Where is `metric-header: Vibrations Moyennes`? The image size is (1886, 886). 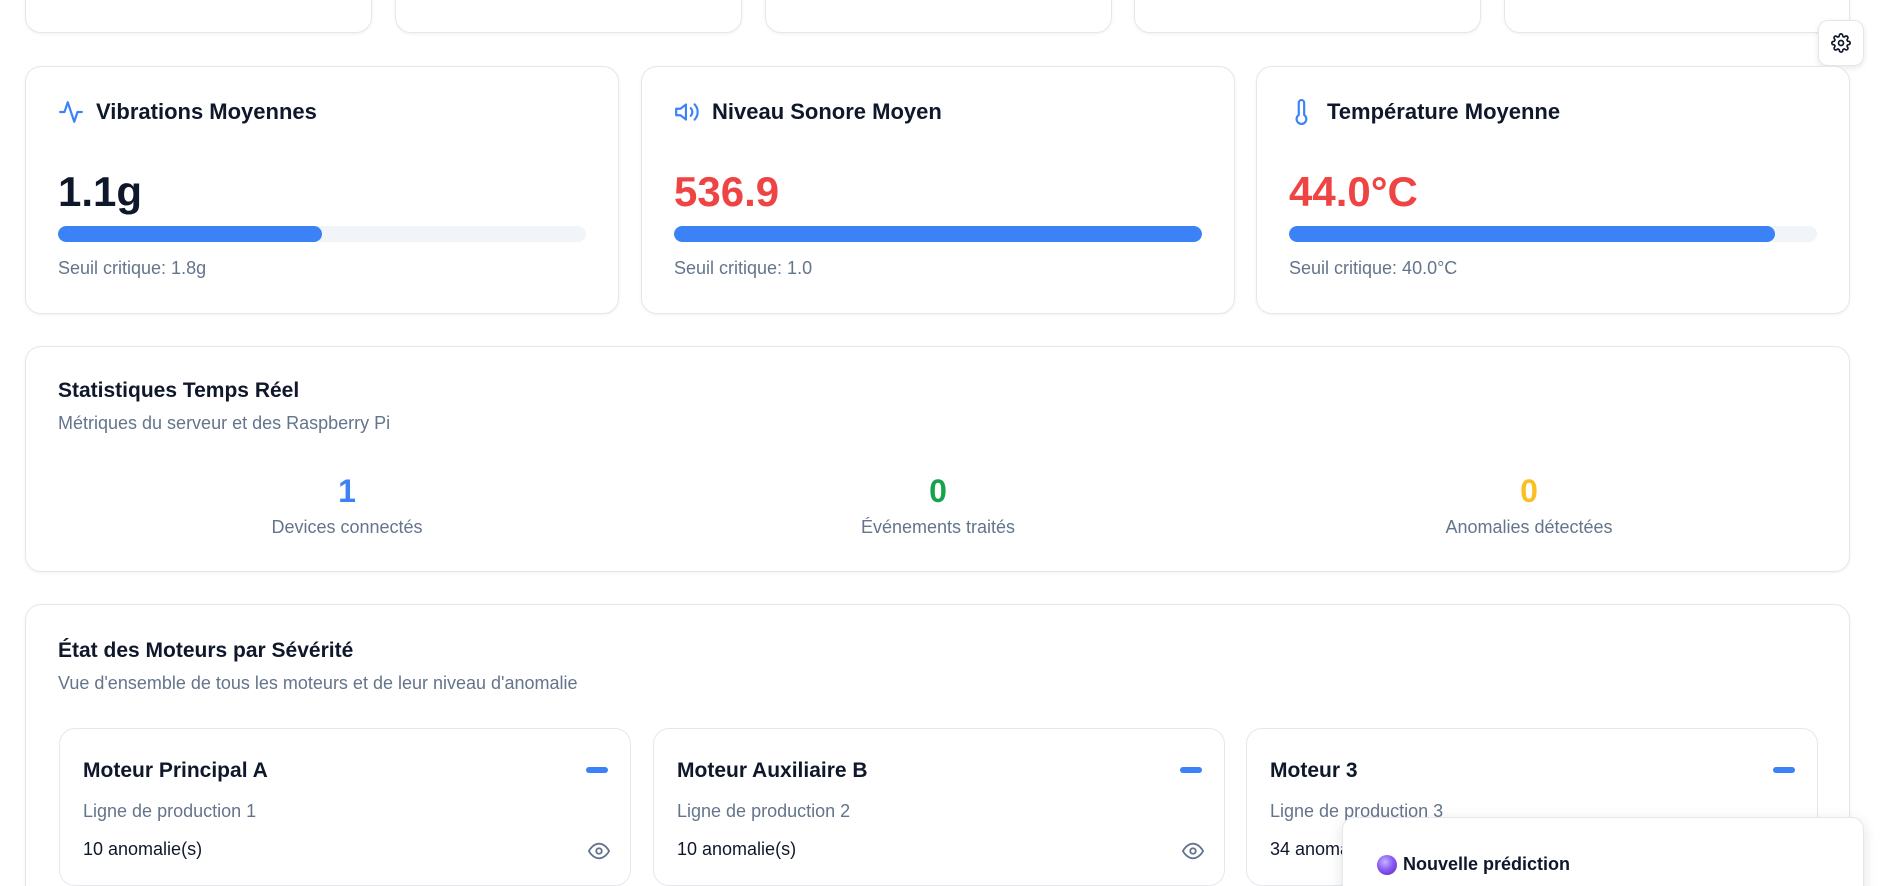 metric-header: Vibrations Moyennes is located at coordinates (187, 112).